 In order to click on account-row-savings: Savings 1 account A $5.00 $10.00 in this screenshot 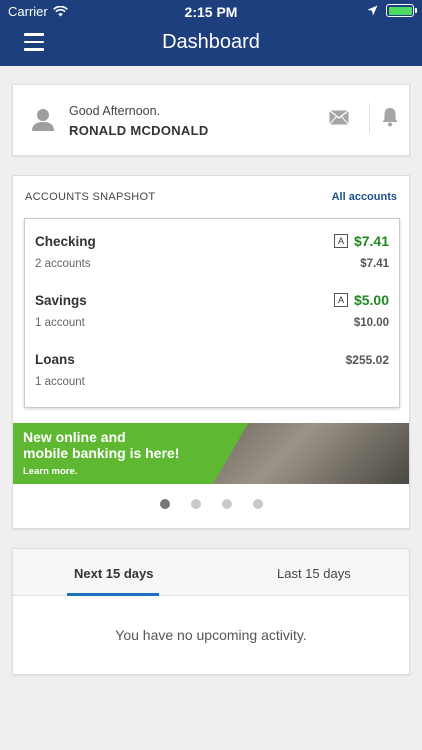, I will do `click(212, 313)`.